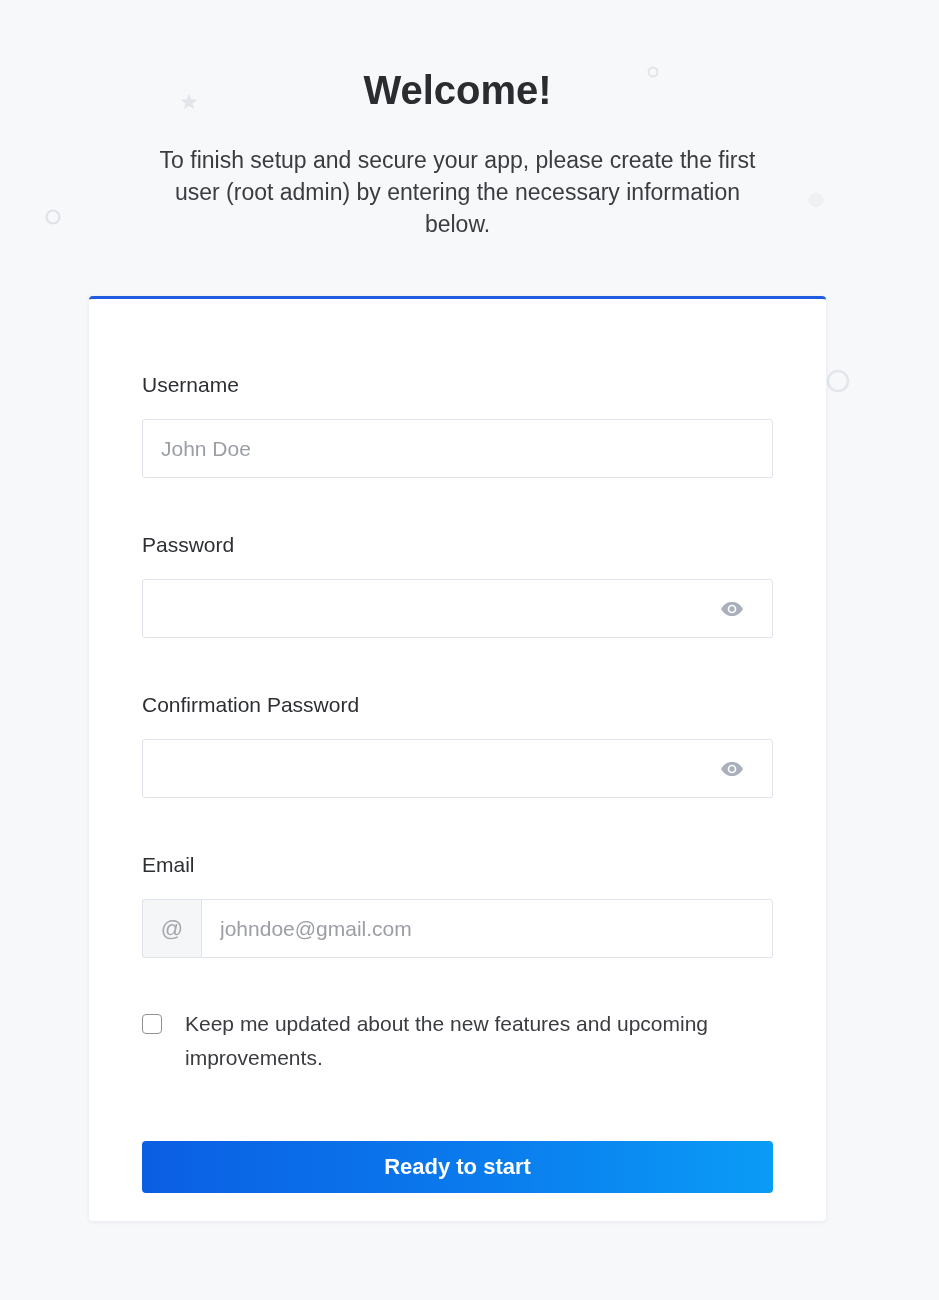  Describe the element at coordinates (457, 90) in the screenshot. I see `page-title: Welcome!` at that location.